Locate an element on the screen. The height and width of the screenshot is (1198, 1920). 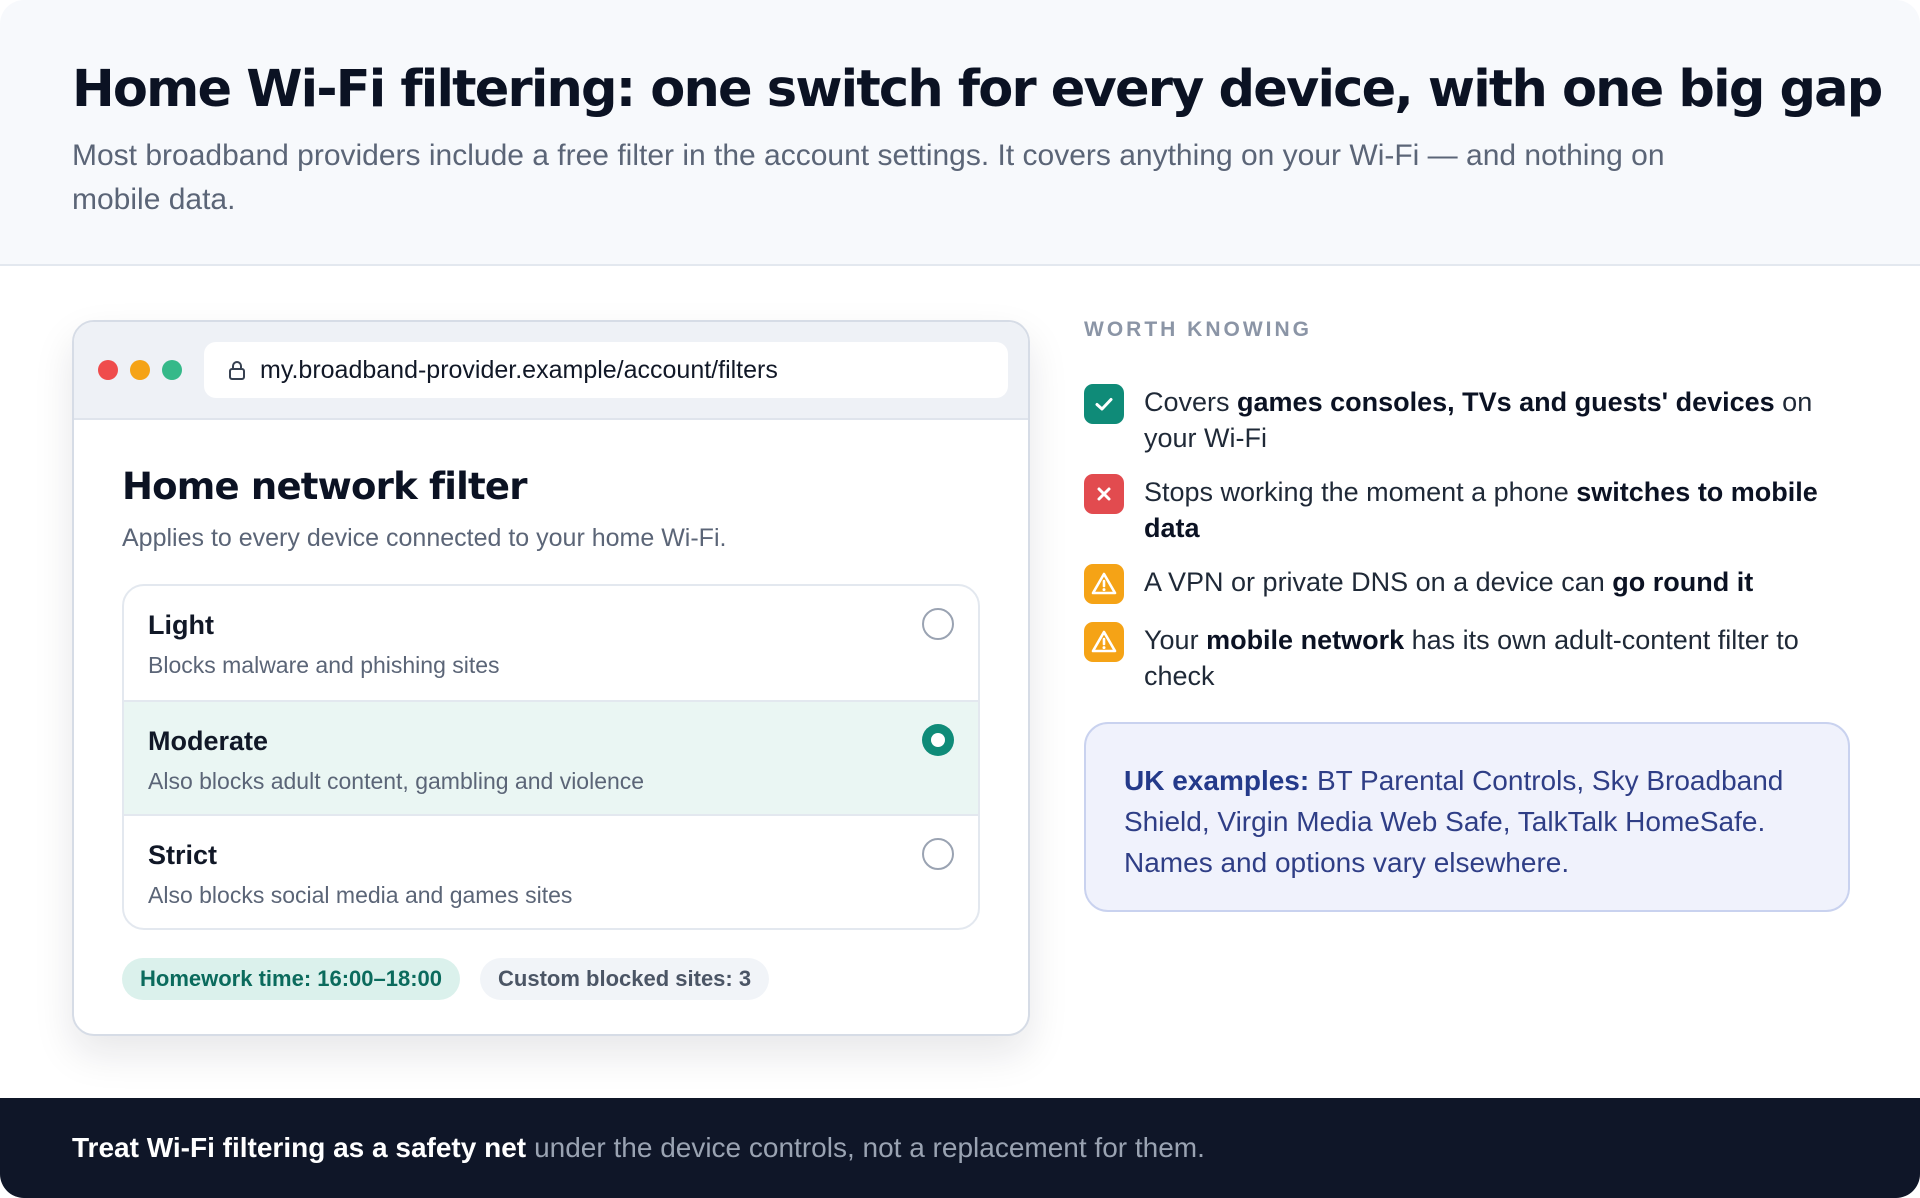
cross-icon is located at coordinates (1104, 494).